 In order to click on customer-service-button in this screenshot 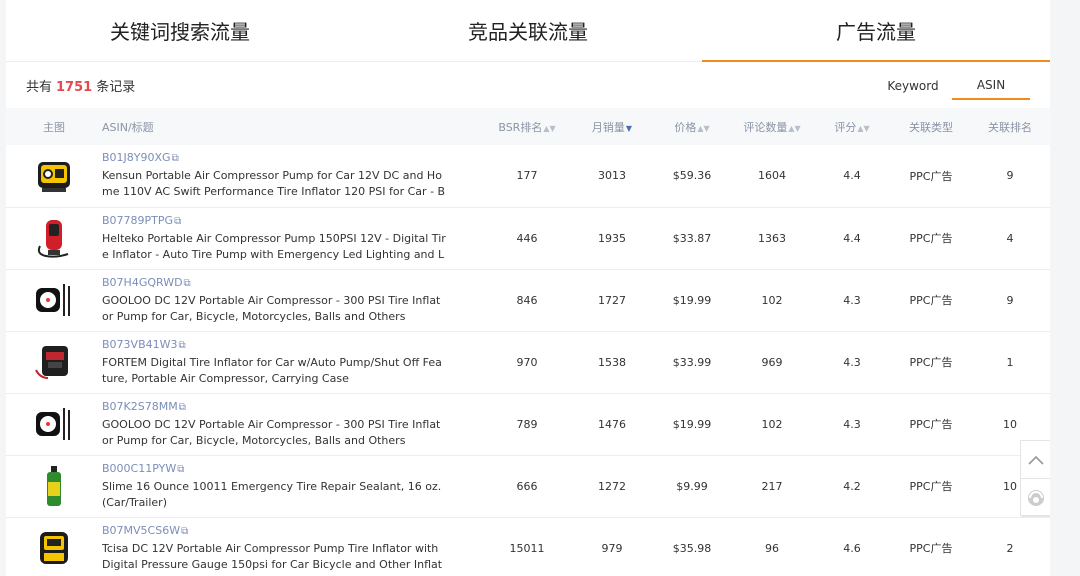, I will do `click(1035, 498)`.